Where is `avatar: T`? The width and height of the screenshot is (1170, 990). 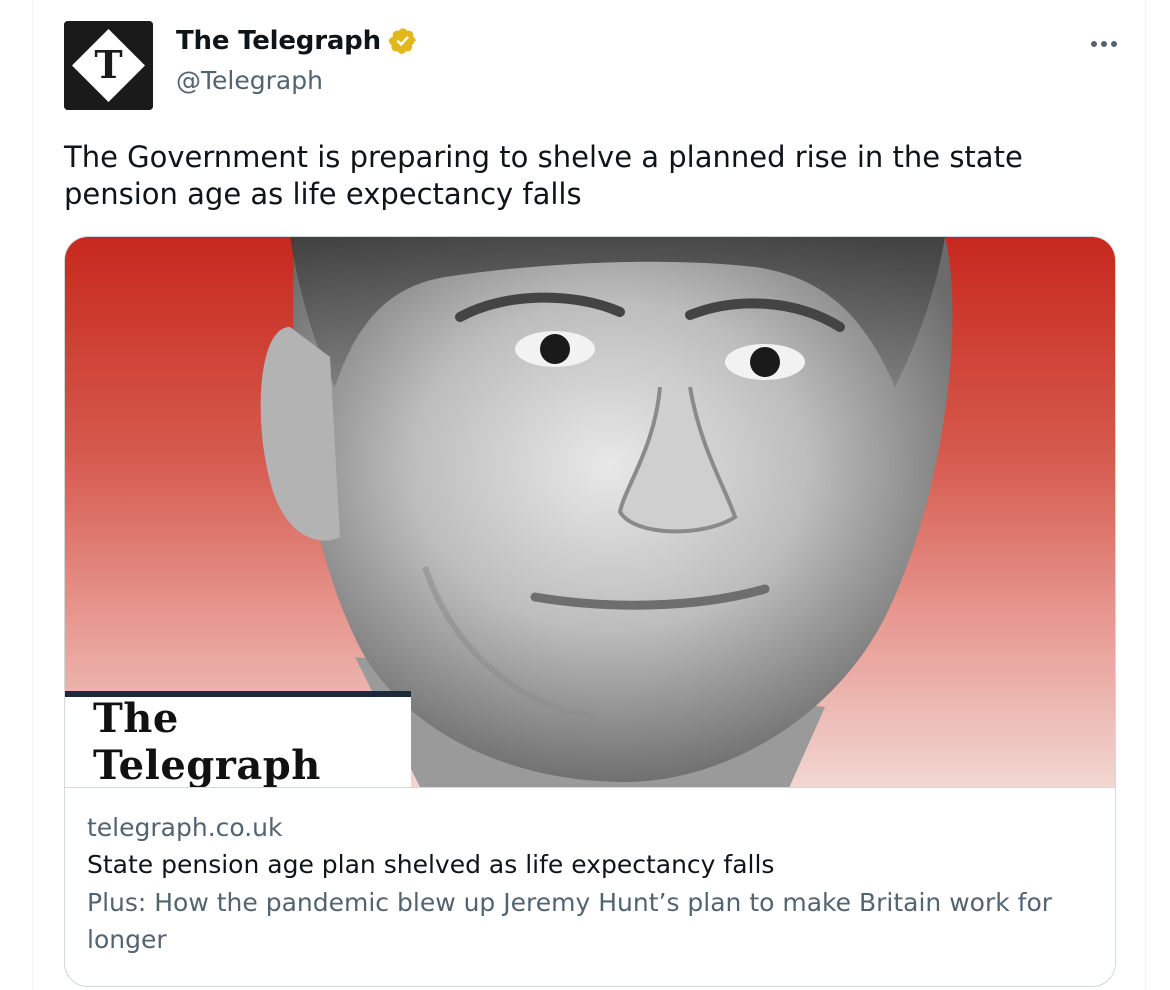 avatar: T is located at coordinates (108, 65).